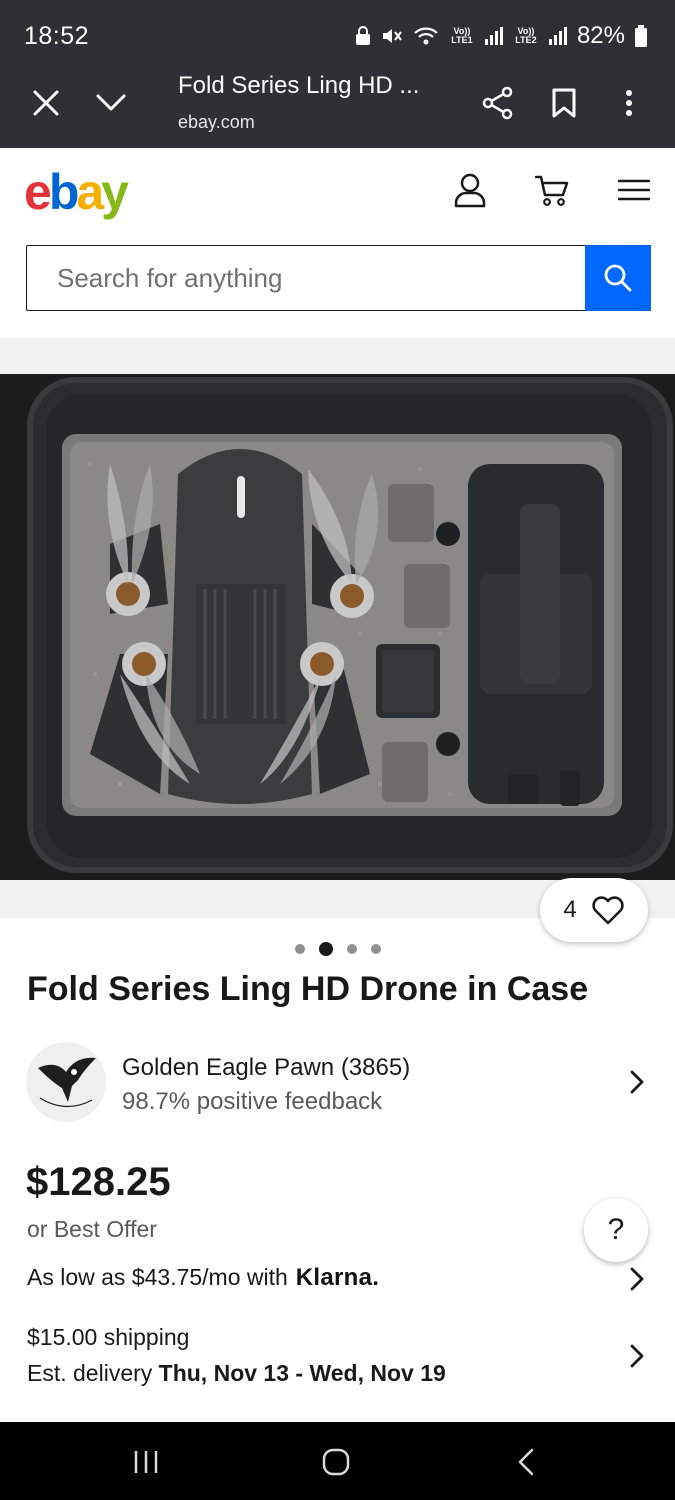 This screenshot has width=675, height=1500. I want to click on chevron-down-icon, so click(111, 102).